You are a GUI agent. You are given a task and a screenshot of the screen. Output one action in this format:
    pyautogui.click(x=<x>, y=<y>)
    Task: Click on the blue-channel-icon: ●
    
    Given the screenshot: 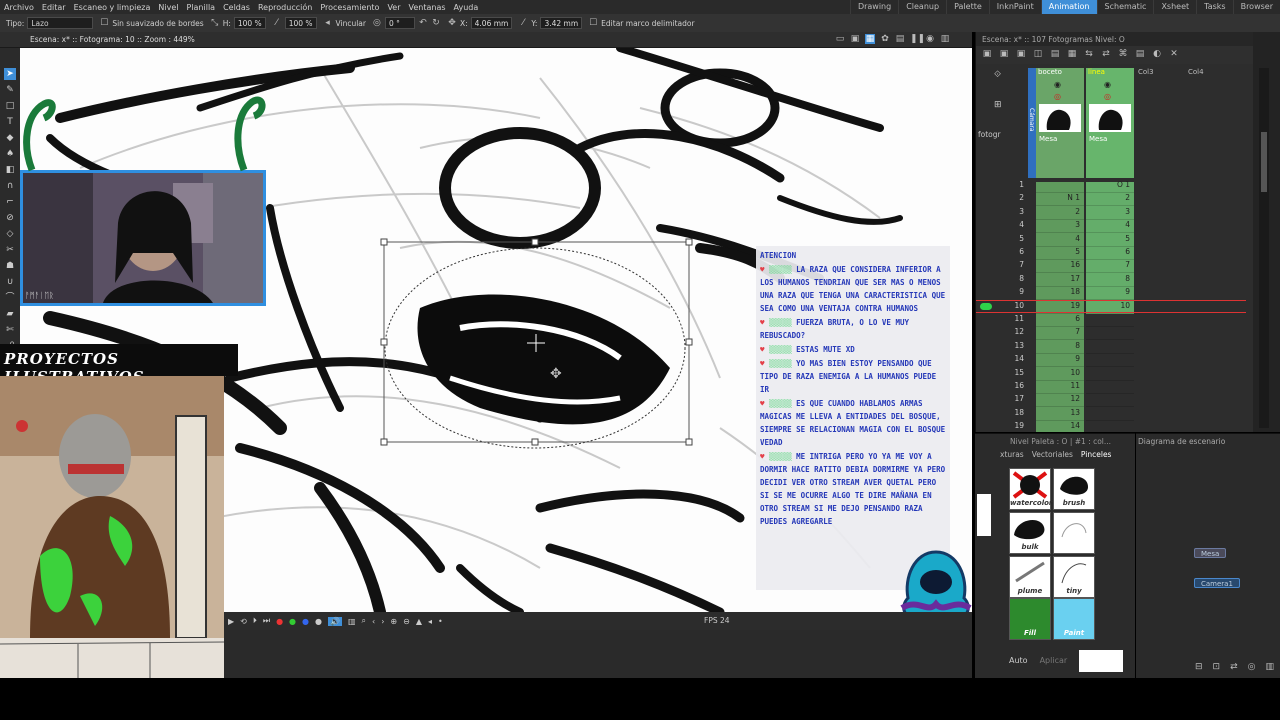 What is the action you would take?
    pyautogui.click(x=305, y=621)
    